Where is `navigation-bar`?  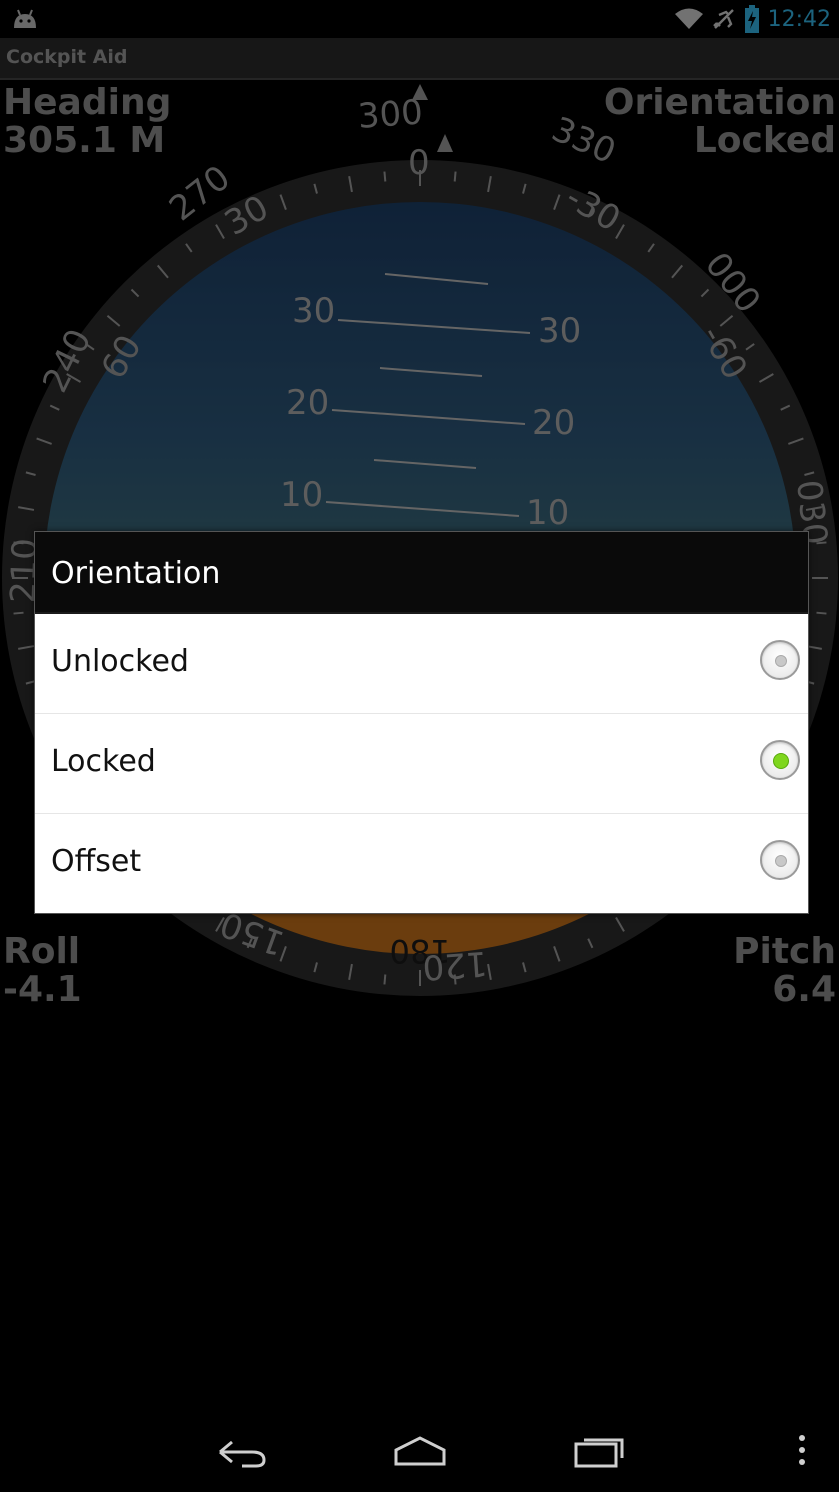 navigation-bar is located at coordinates (419, 1450).